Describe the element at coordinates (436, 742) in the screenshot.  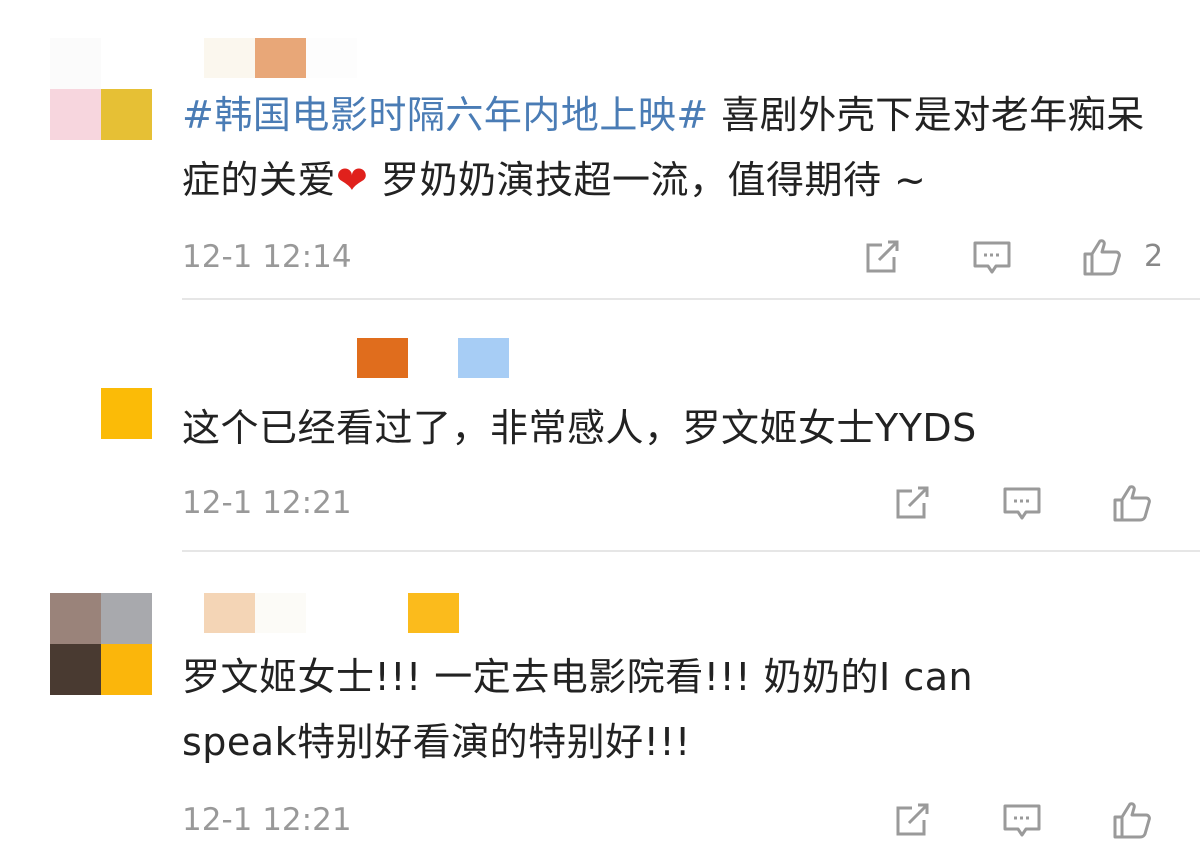
I see `comment-text-line: speak特别好看演的特别好!!!` at that location.